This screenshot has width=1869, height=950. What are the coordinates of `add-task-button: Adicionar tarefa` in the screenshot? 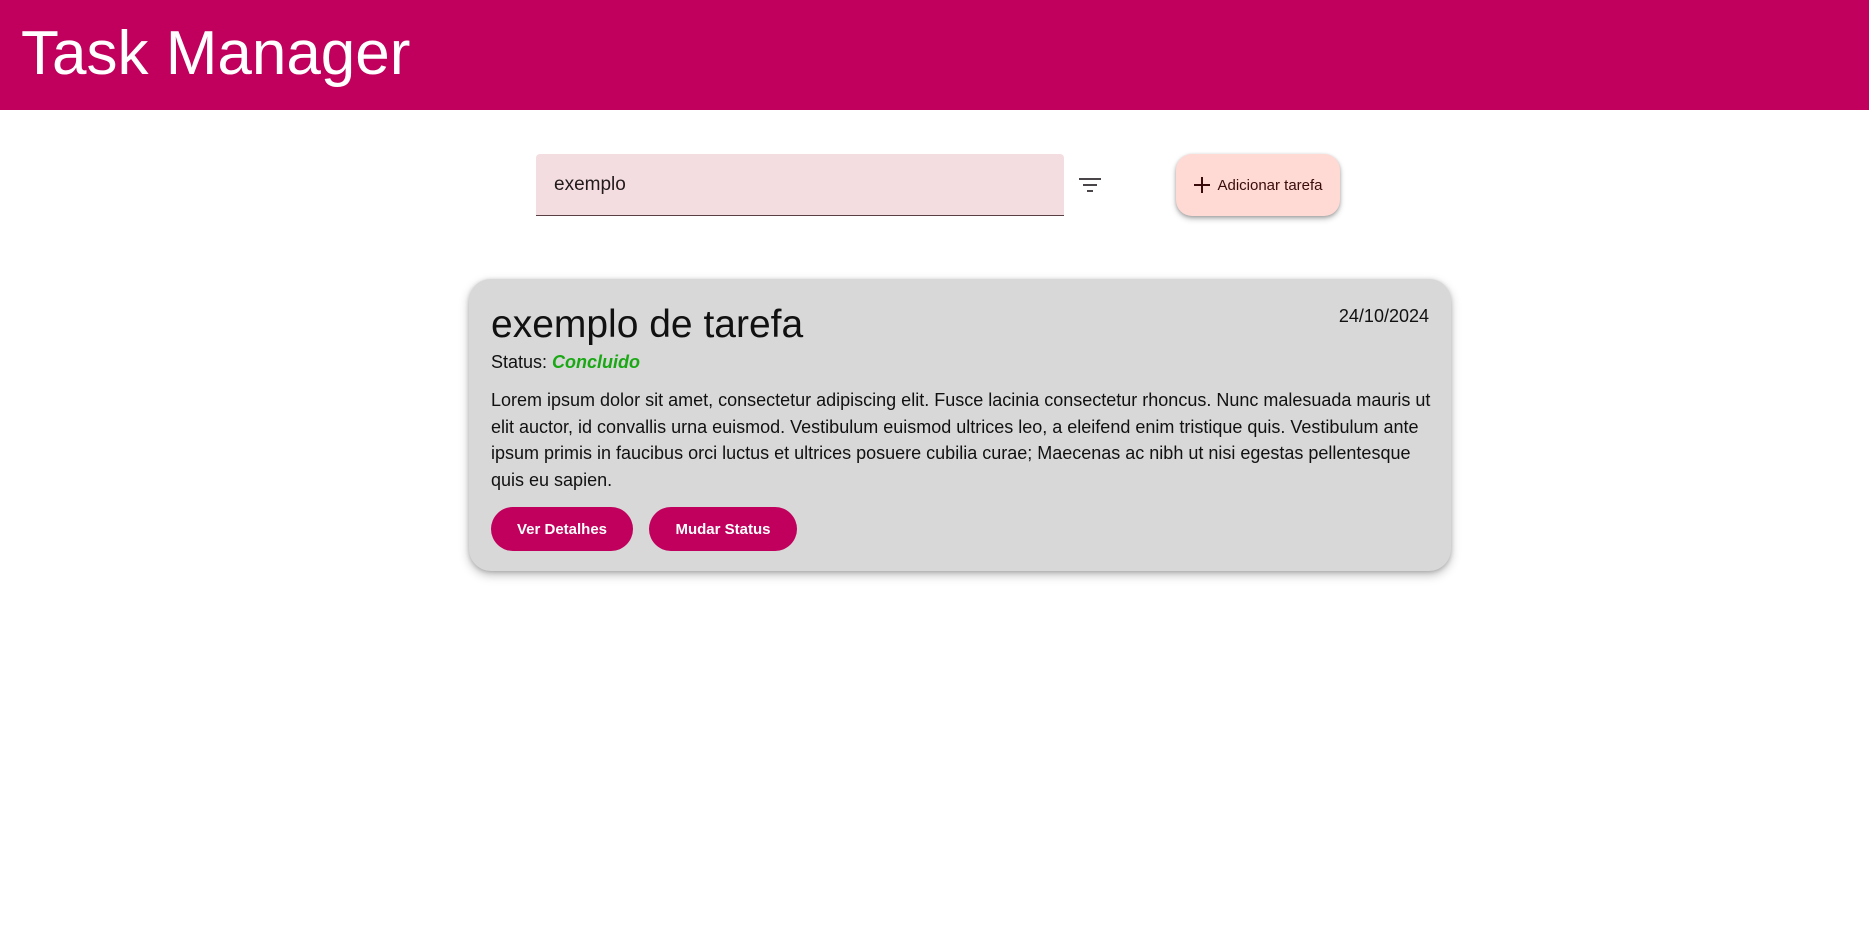 It's located at (1258, 185).